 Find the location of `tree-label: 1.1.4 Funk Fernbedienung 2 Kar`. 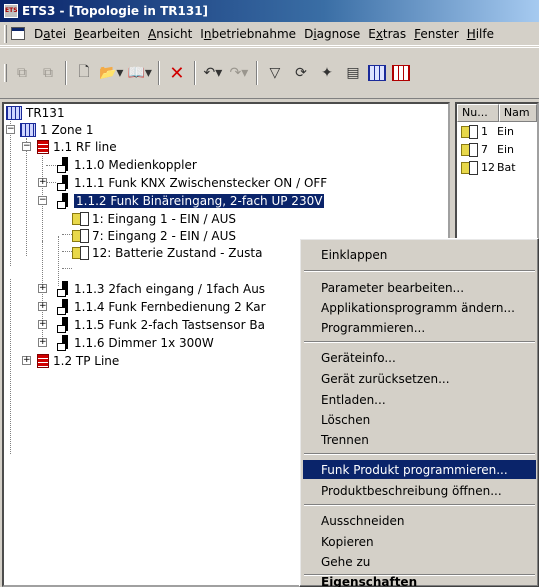

tree-label: 1.1.4 Funk Fernbedienung 2 Kar is located at coordinates (170, 306).